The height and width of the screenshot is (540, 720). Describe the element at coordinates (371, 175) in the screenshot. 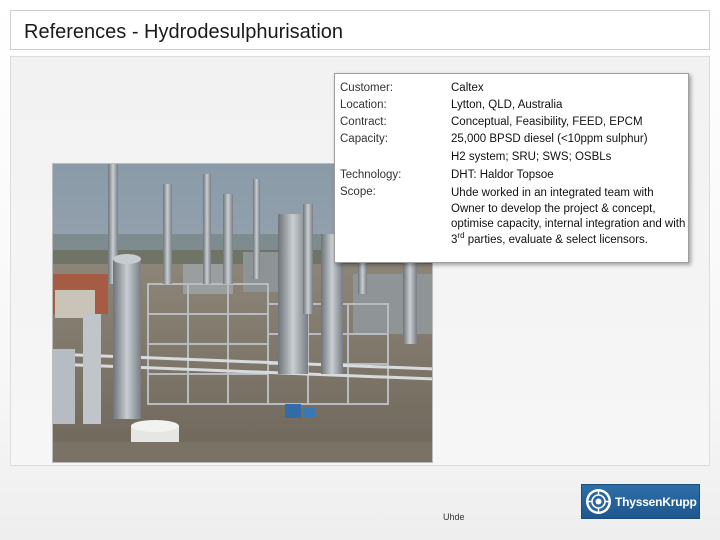

I see `technology-label: Technology:` at that location.